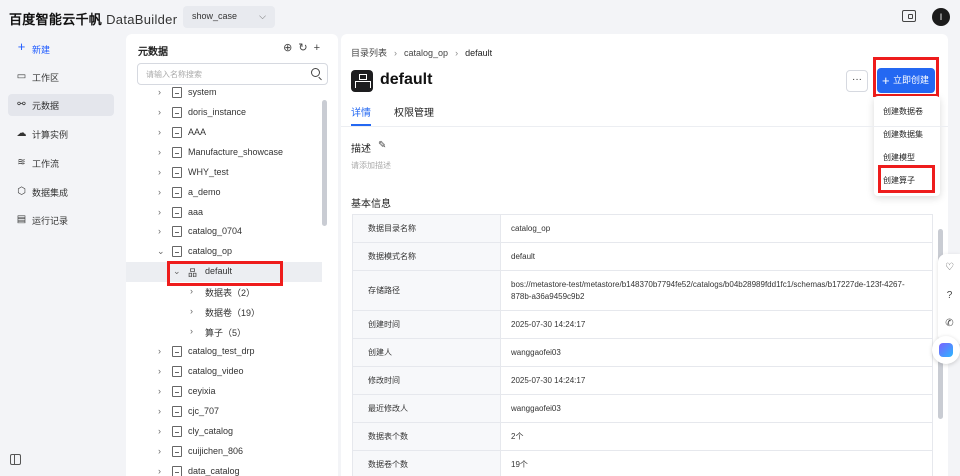 The width and height of the screenshot is (960, 476). What do you see at coordinates (716, 463) in the screenshot?
I see `info-value: 19个` at bounding box center [716, 463].